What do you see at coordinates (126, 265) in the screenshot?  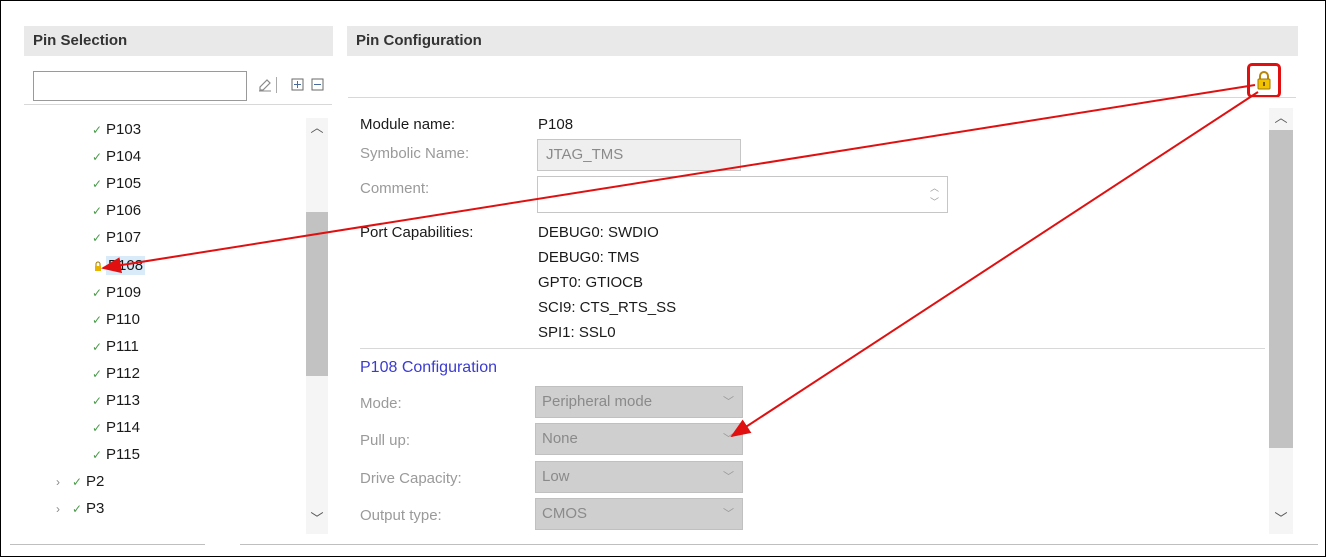 I see `tree-item-label: P108` at bounding box center [126, 265].